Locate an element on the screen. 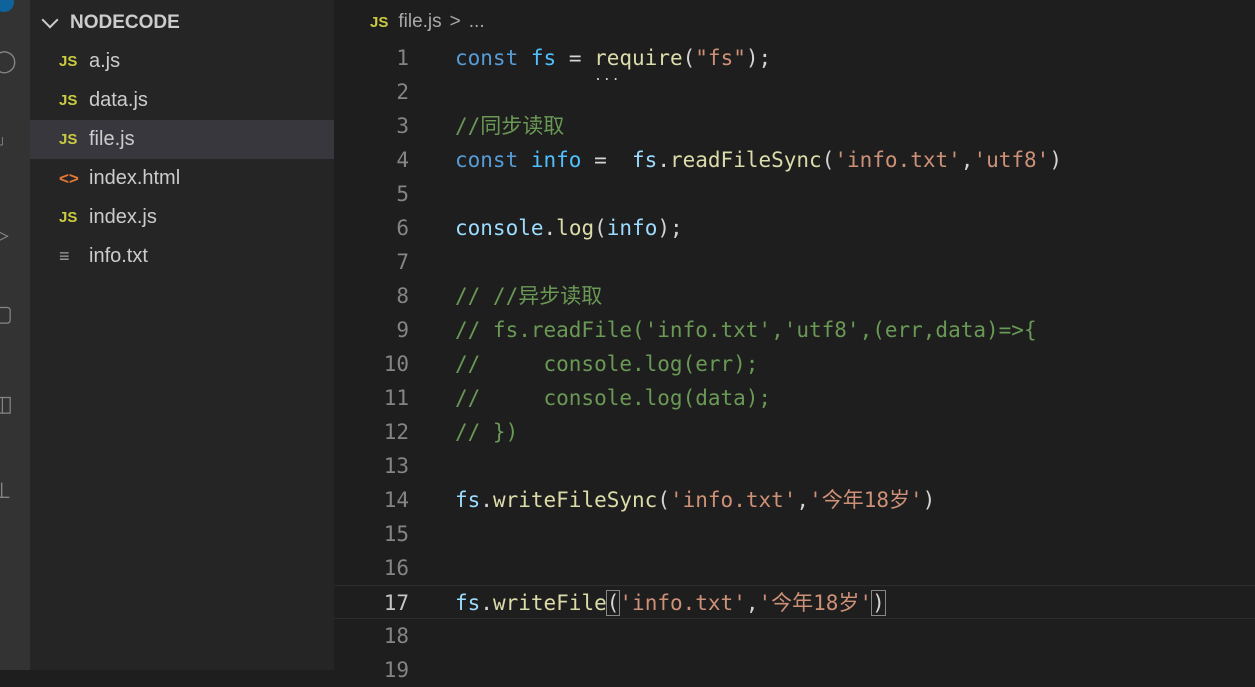 The width and height of the screenshot is (1255, 687). line-number: 14 is located at coordinates (396, 500).